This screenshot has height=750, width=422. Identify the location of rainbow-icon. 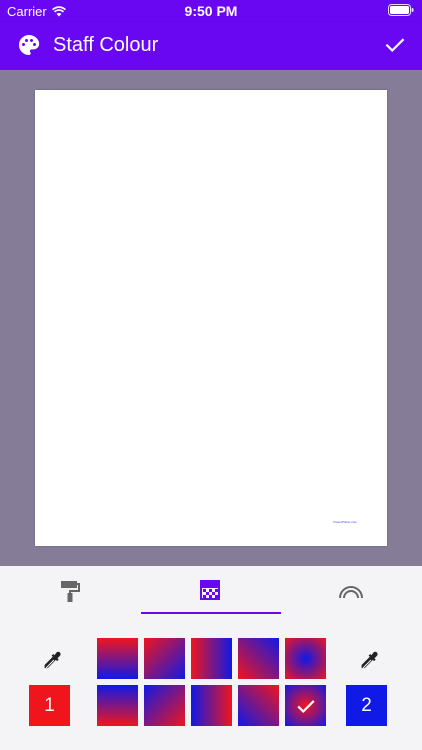
(351, 592).